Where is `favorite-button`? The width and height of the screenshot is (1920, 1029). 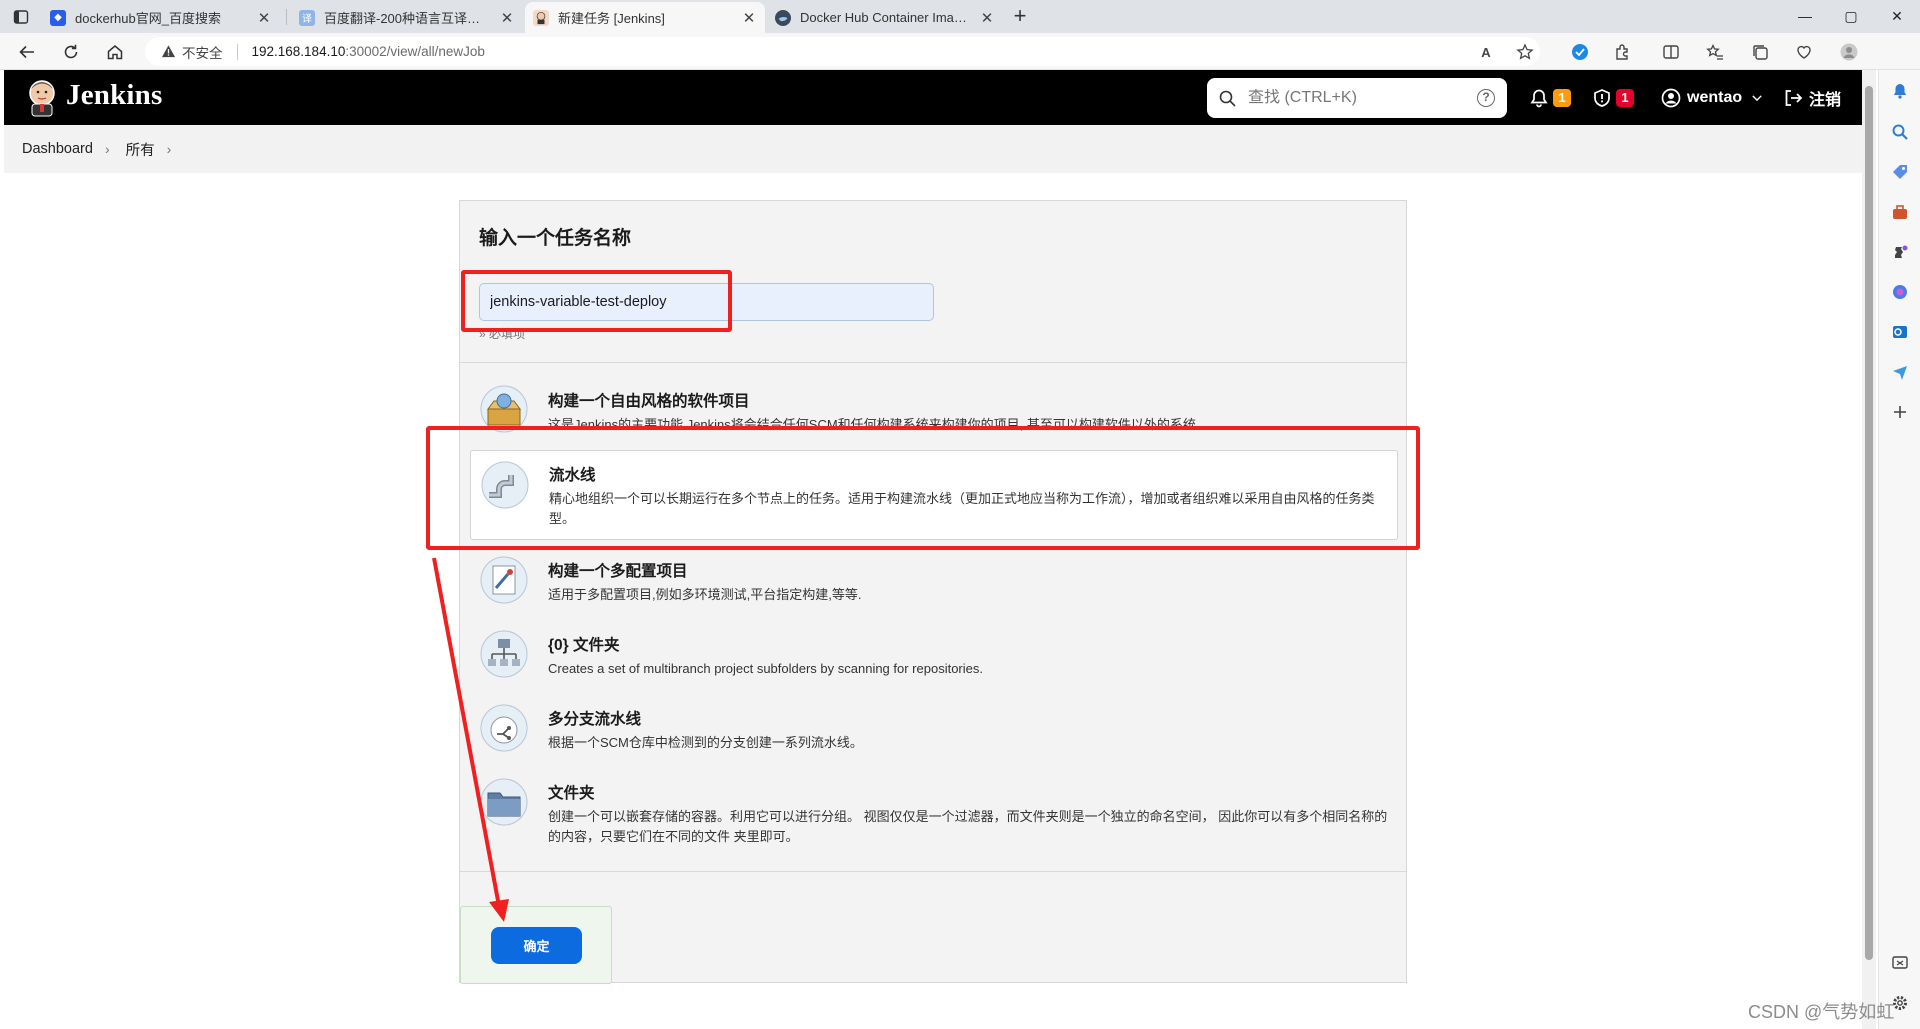
favorite-button is located at coordinates (1525, 52).